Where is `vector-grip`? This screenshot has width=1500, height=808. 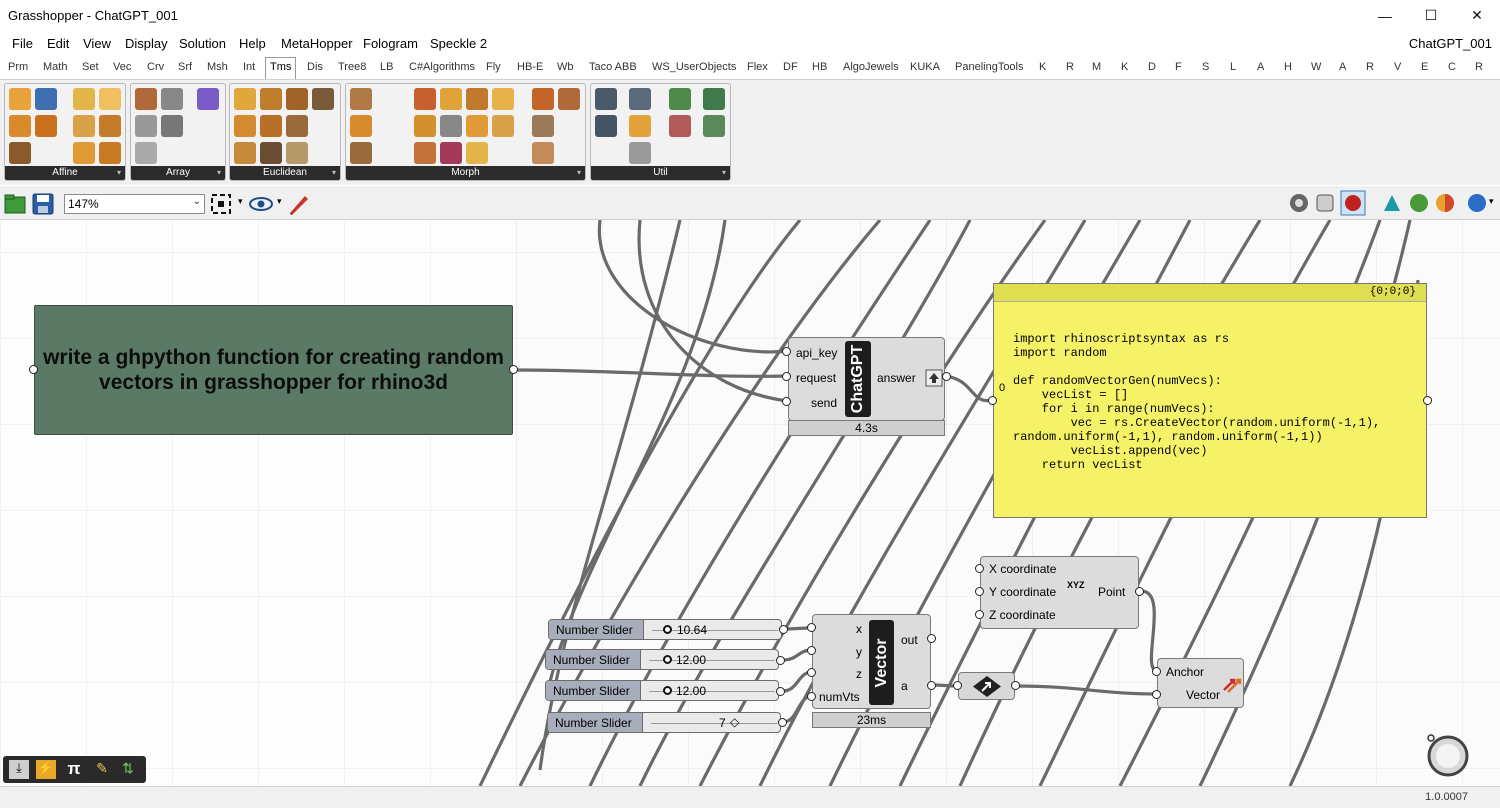 vector-grip is located at coordinates (1156, 694).